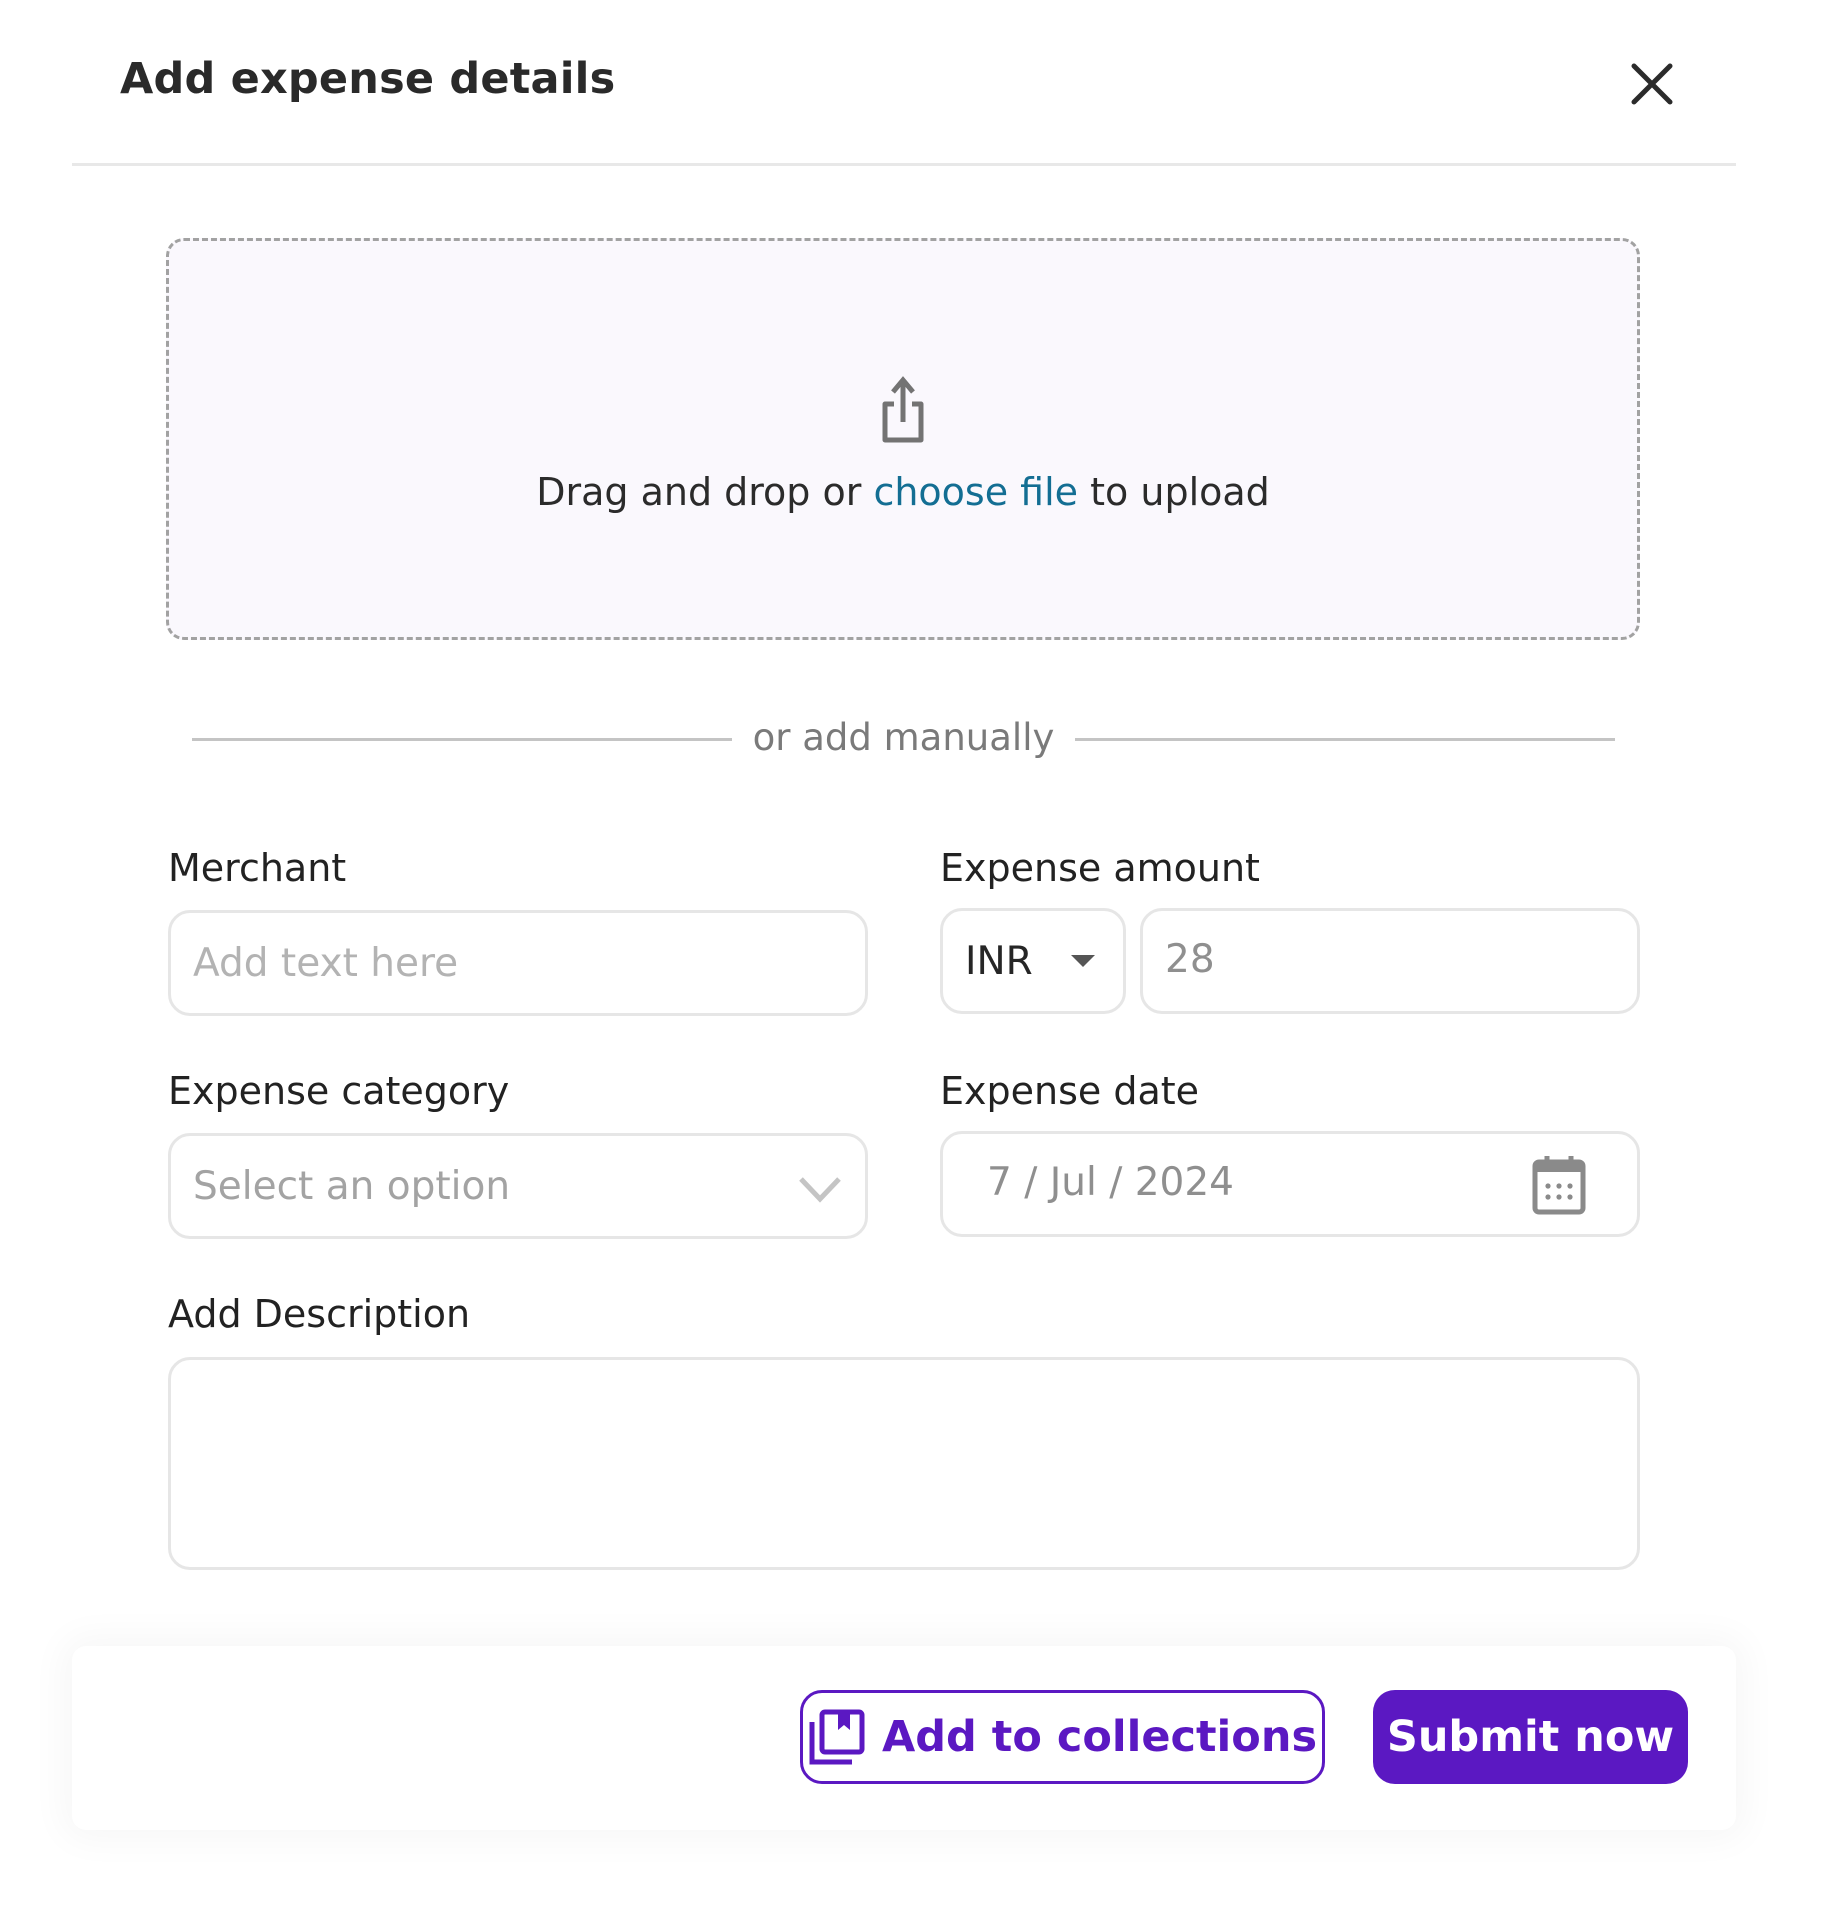 This screenshot has width=1824, height=1914. I want to click on header-divider, so click(904, 164).